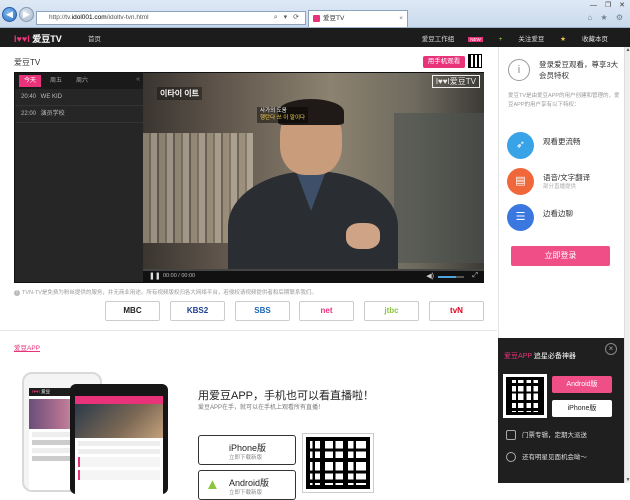  What do you see at coordinates (60, 17) in the screenshot?
I see `url-prefix: http://tv.` at bounding box center [60, 17].